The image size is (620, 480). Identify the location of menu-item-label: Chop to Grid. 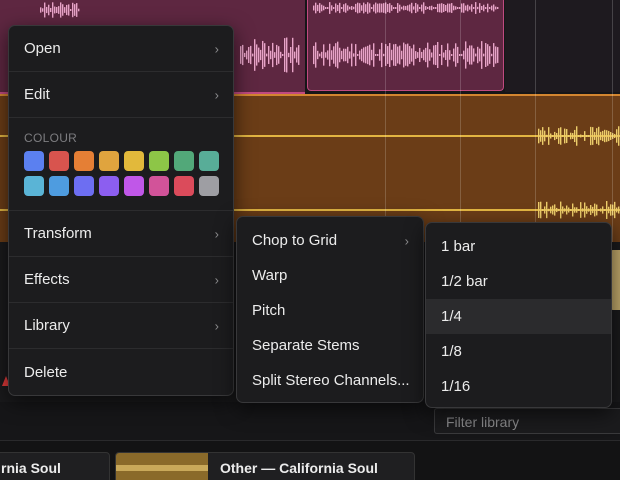
(295, 240).